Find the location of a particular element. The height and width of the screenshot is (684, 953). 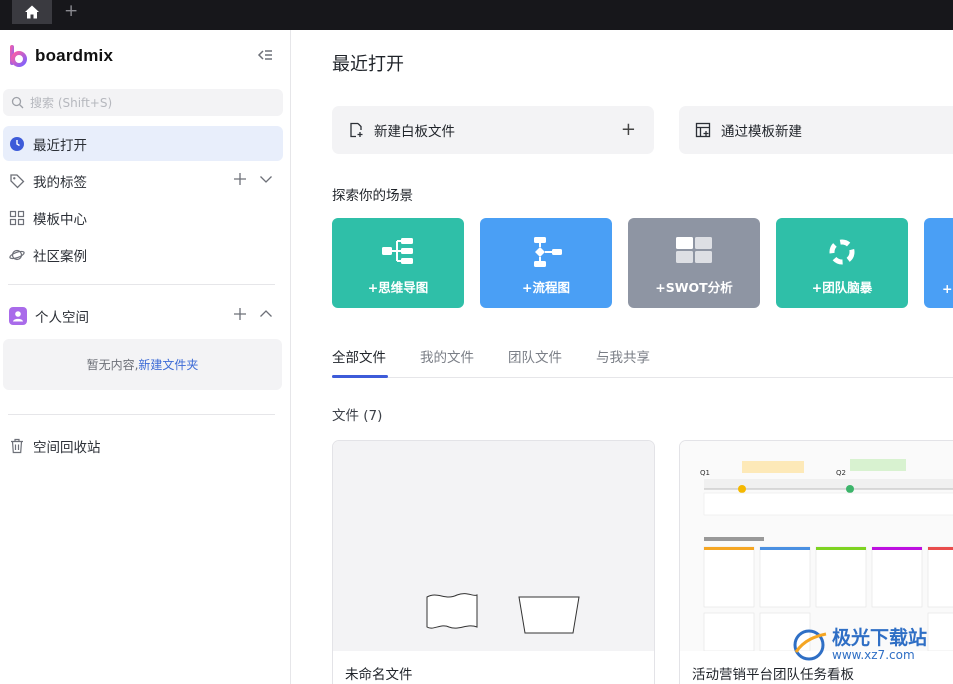

swot-icon is located at coordinates (694, 250).